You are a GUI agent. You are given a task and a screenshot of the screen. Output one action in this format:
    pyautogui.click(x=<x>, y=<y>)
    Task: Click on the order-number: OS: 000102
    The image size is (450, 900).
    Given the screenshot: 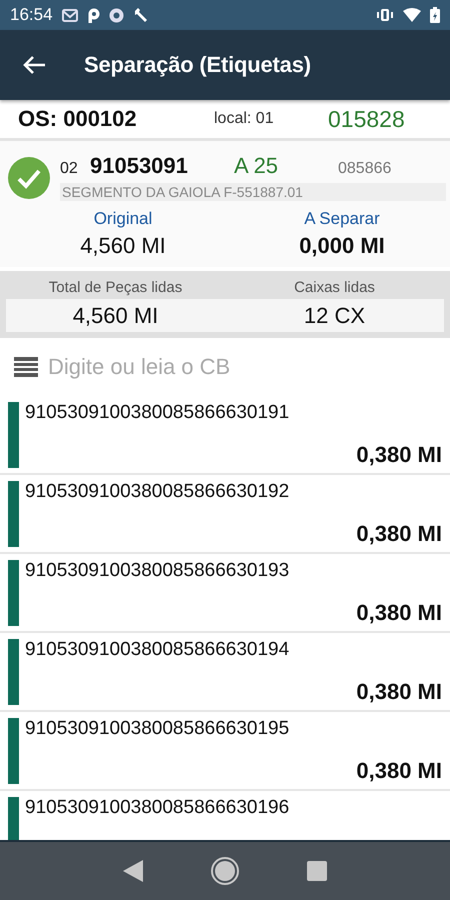 What is the action you would take?
    pyautogui.click(x=78, y=119)
    